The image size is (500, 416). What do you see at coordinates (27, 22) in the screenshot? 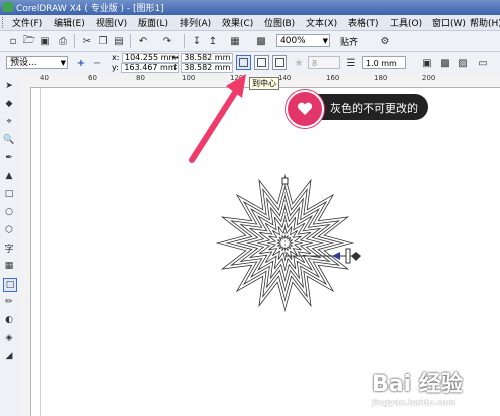
I see `menu-file: 文件(F)` at bounding box center [27, 22].